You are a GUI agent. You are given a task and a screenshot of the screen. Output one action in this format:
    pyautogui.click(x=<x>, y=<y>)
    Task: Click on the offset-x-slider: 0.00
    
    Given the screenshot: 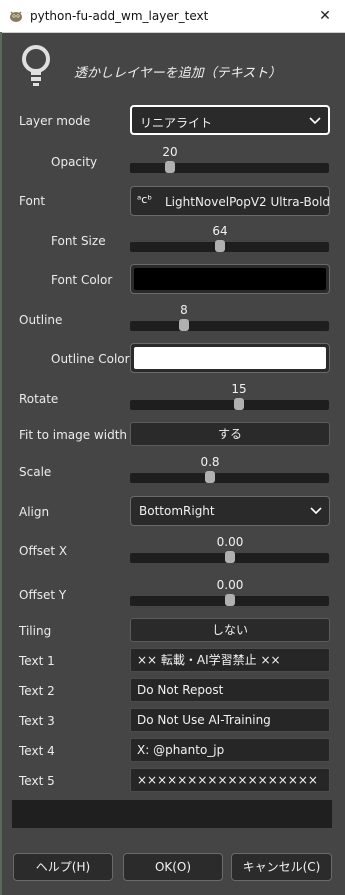 What is the action you would take?
    pyautogui.click(x=230, y=550)
    